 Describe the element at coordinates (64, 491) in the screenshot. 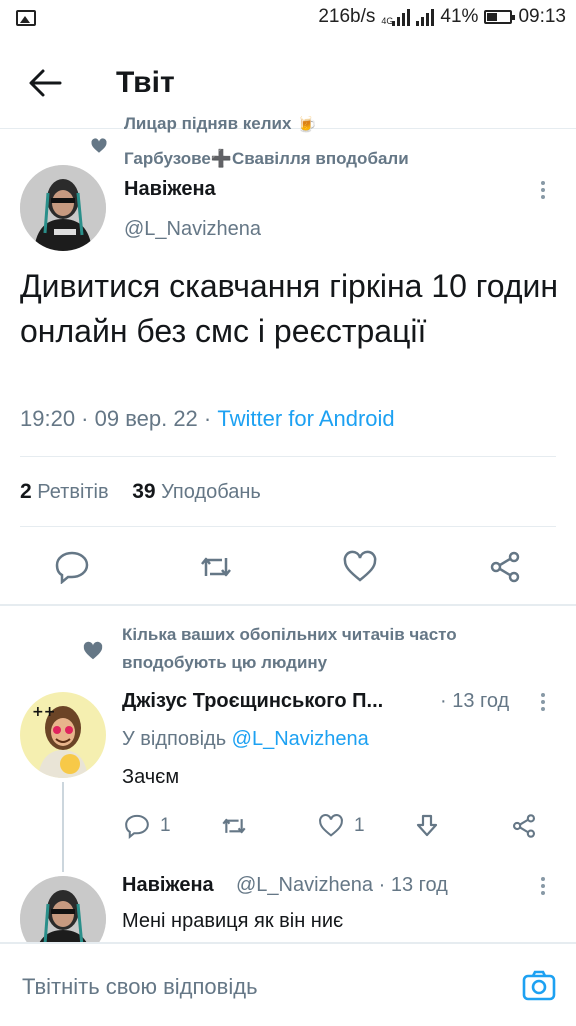

I see `retweets-stat: 2 Ретвітів` at that location.